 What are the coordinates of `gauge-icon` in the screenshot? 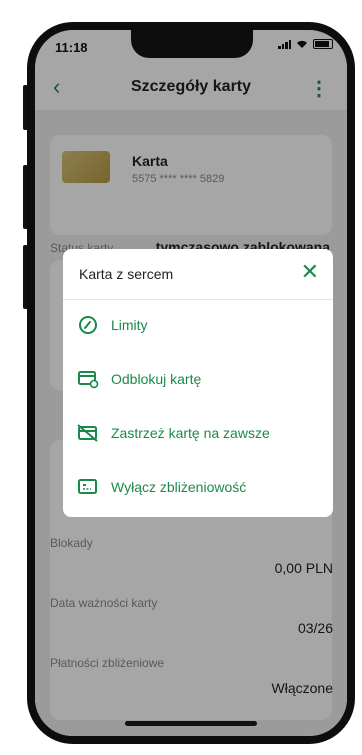 It's located at (88, 325).